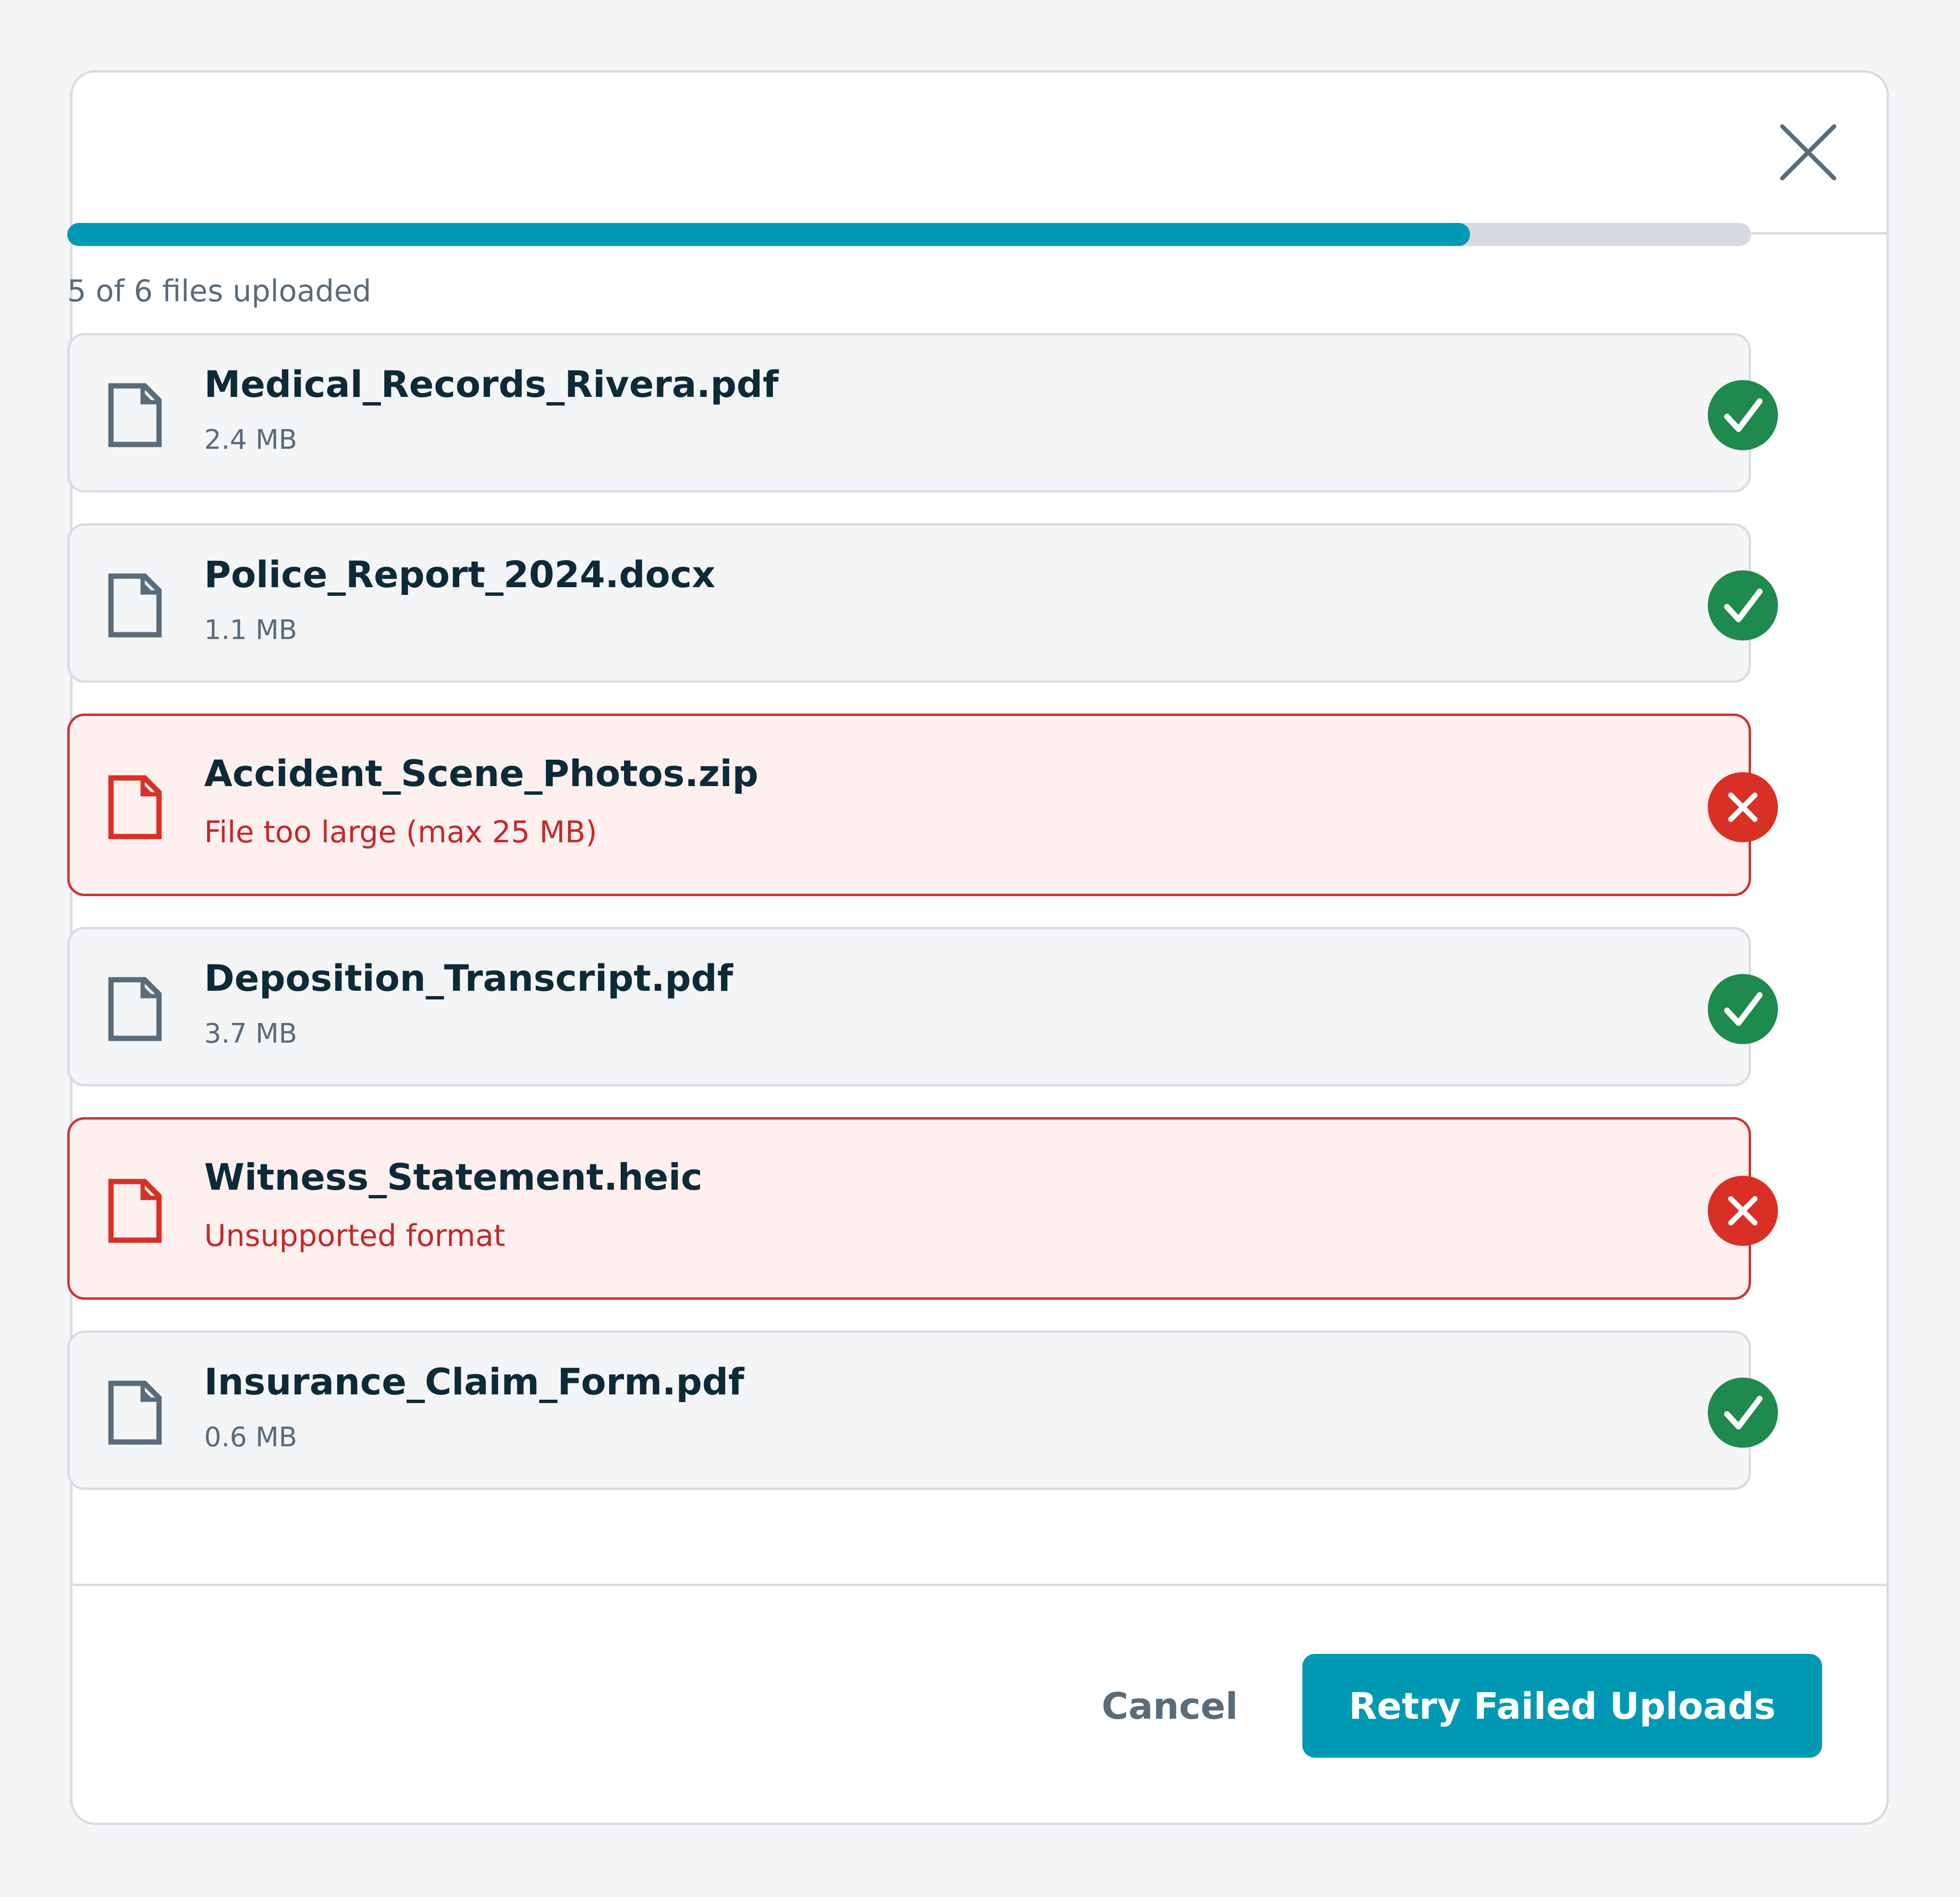  What do you see at coordinates (923, 1006) in the screenshot?
I see `file-row: Deposition_Transcript.pdf 3.7 MB` at bounding box center [923, 1006].